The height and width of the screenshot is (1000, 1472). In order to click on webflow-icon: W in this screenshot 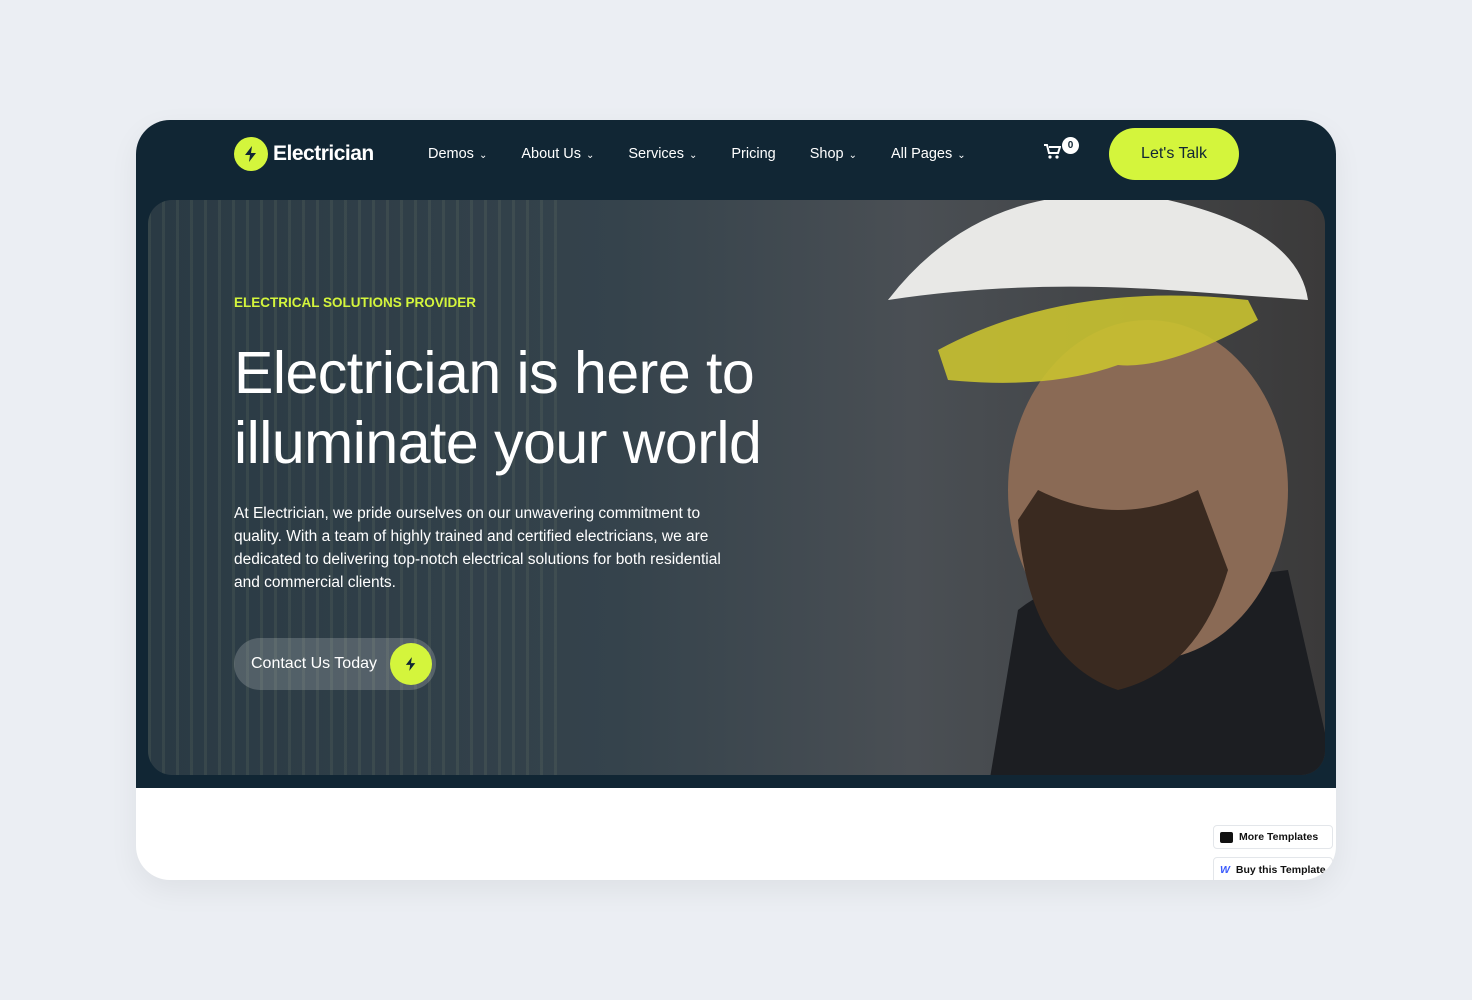, I will do `click(1225, 870)`.